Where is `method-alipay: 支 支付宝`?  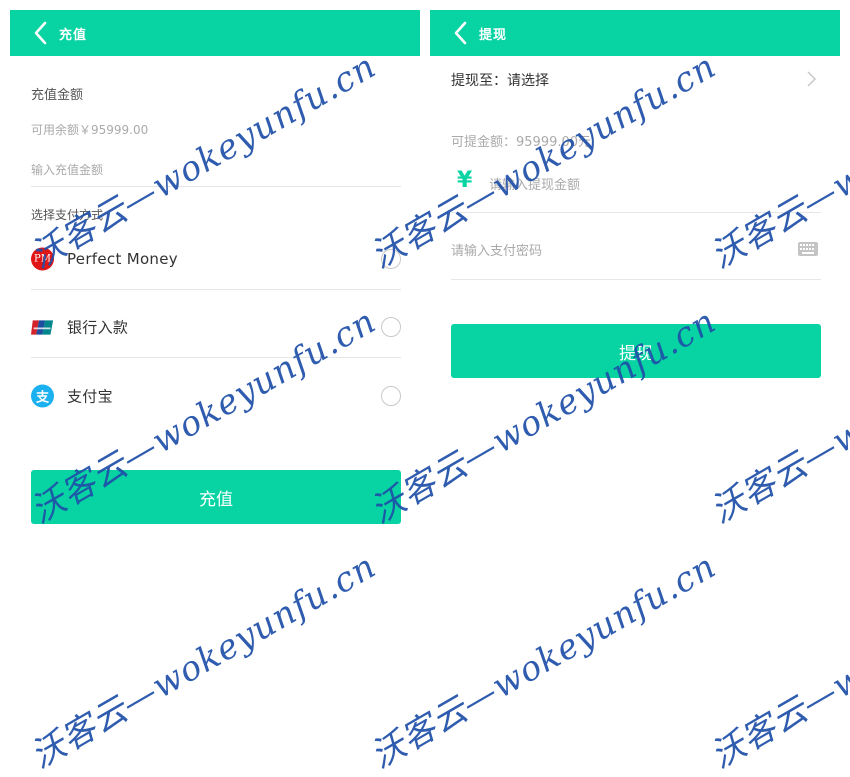 method-alipay: 支 支付宝 is located at coordinates (216, 396).